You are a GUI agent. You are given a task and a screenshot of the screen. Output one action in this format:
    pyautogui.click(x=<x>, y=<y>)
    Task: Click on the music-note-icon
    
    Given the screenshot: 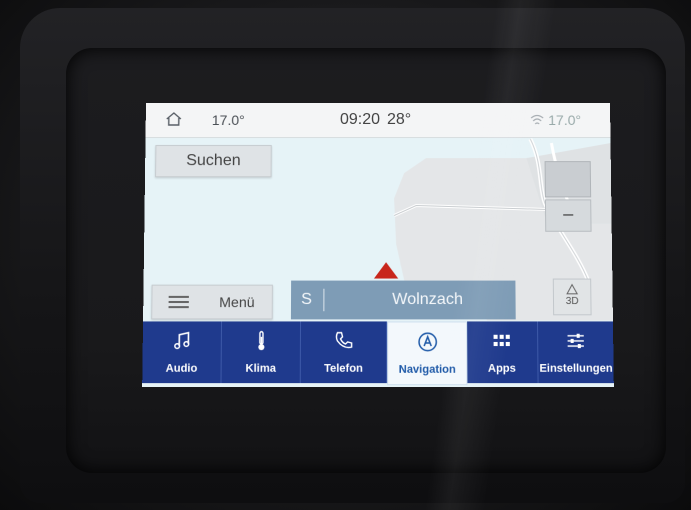 What is the action you would take?
    pyautogui.click(x=182, y=341)
    